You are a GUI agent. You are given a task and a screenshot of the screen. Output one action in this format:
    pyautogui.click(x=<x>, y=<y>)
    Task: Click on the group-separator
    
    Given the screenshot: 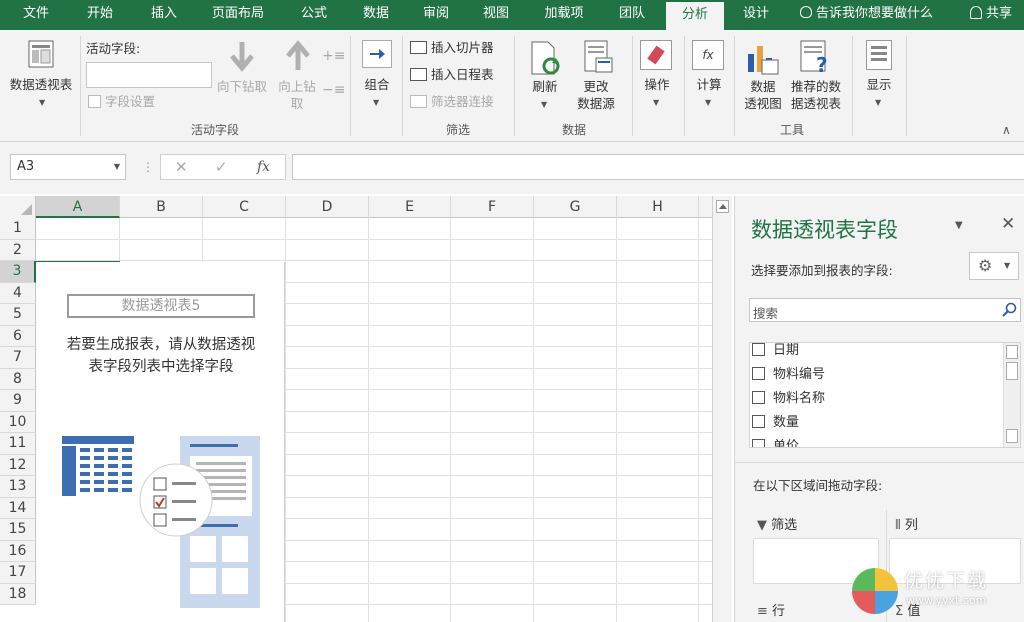 What is the action you would take?
    pyautogui.click(x=684, y=86)
    